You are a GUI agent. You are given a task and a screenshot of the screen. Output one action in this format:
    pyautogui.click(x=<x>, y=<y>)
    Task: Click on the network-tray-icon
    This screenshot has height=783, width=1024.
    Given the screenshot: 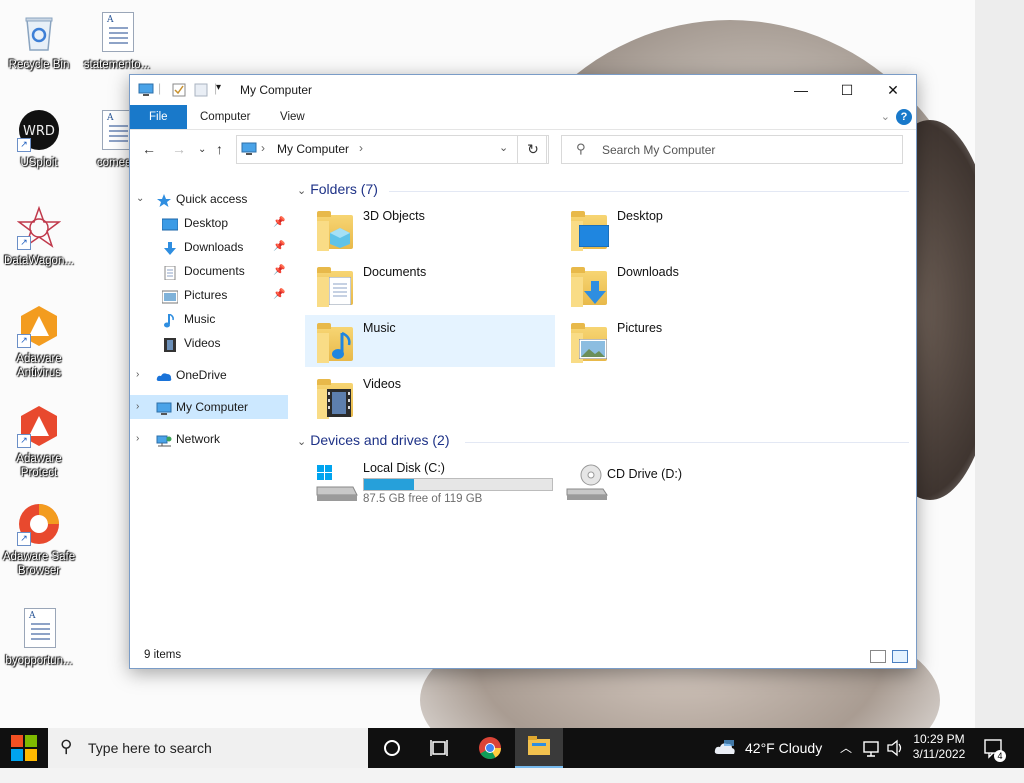 What is the action you would take?
    pyautogui.click(x=871, y=748)
    